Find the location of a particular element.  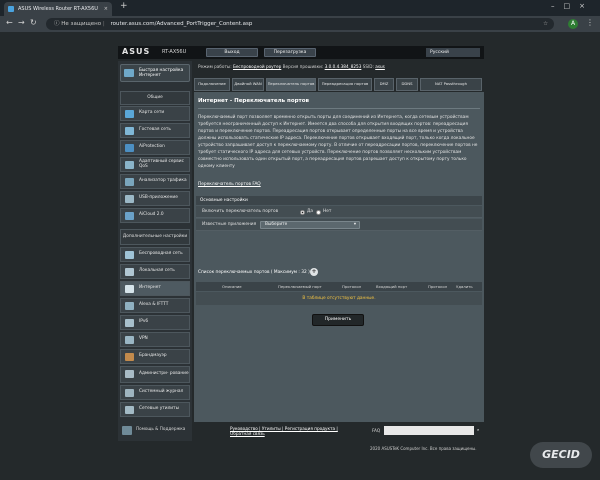

sidebar-item-guest-network: Гостевая сеть is located at coordinates (155, 130).